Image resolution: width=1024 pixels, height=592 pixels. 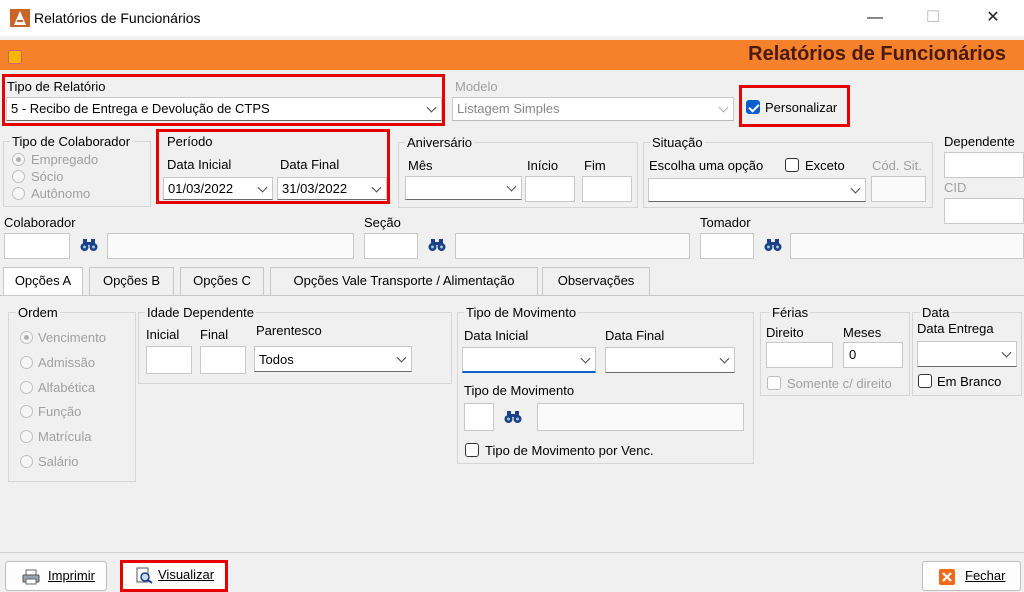 I want to click on escolha-opcao-label: Escolha uma opção, so click(x=706, y=165).